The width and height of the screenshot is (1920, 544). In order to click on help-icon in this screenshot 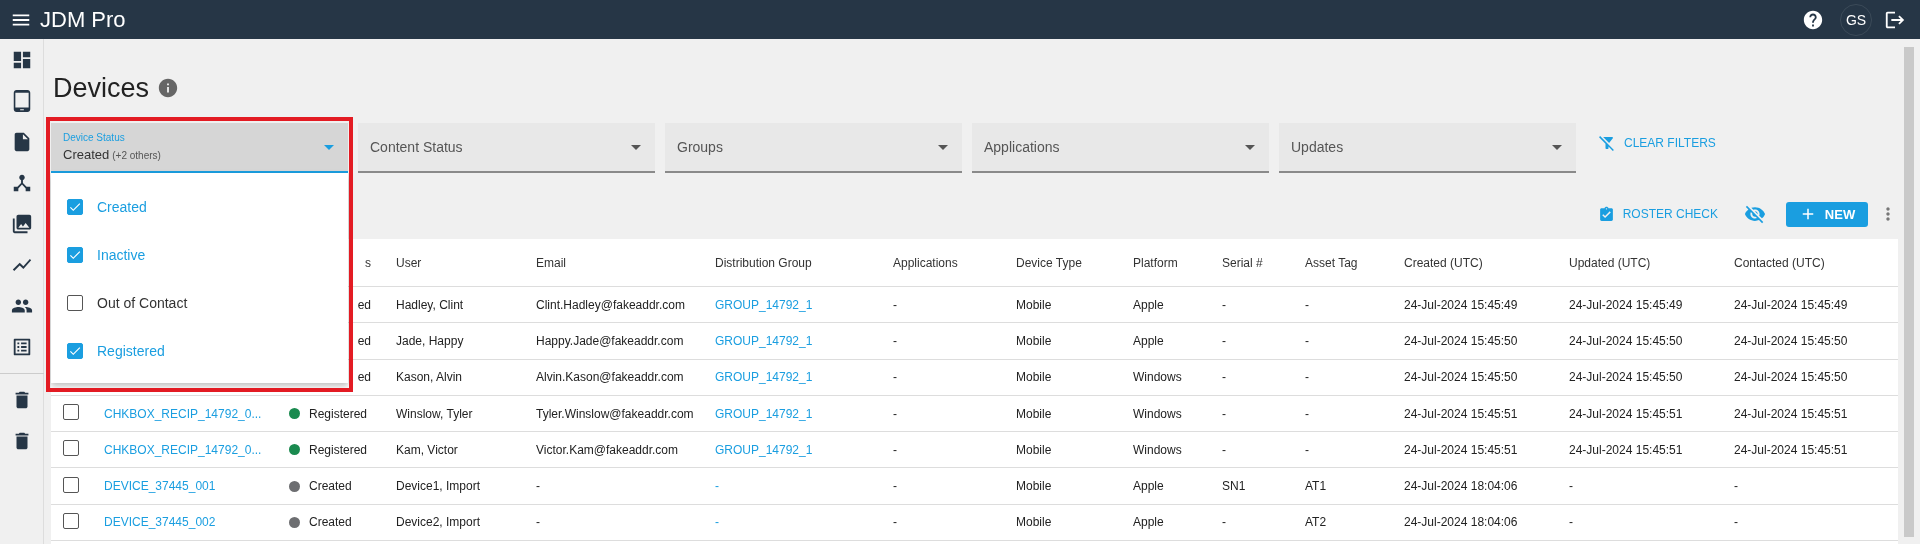, I will do `click(1813, 19)`.